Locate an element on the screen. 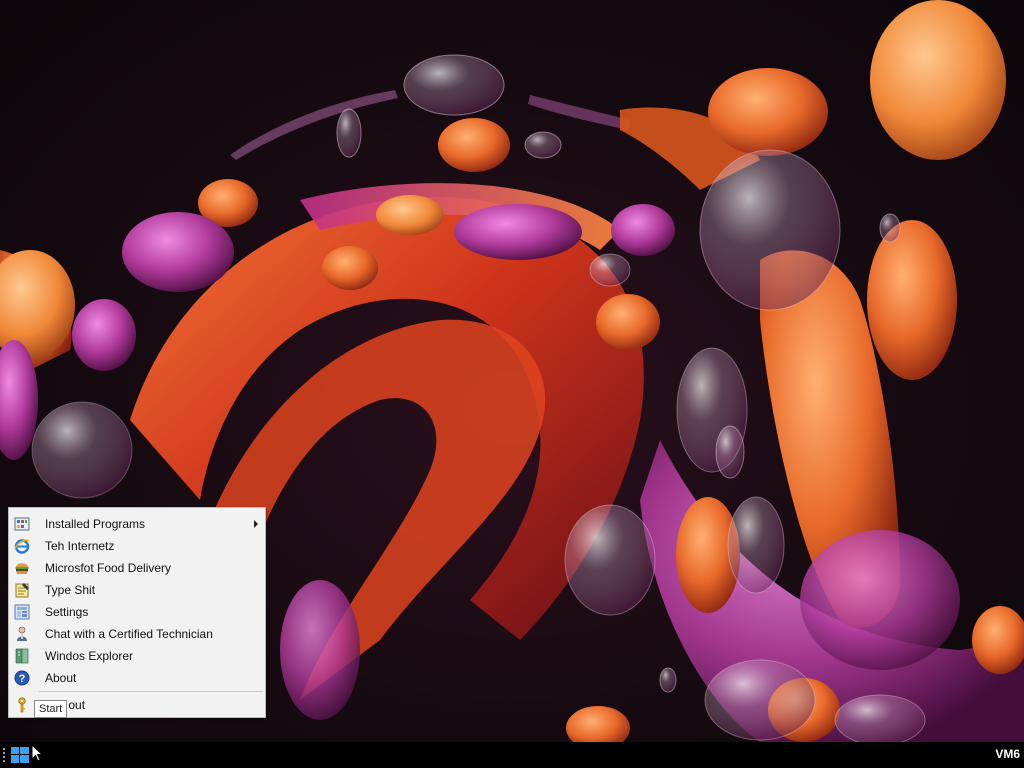 The height and width of the screenshot is (768, 1024). technician-icon is located at coordinates (22, 634).